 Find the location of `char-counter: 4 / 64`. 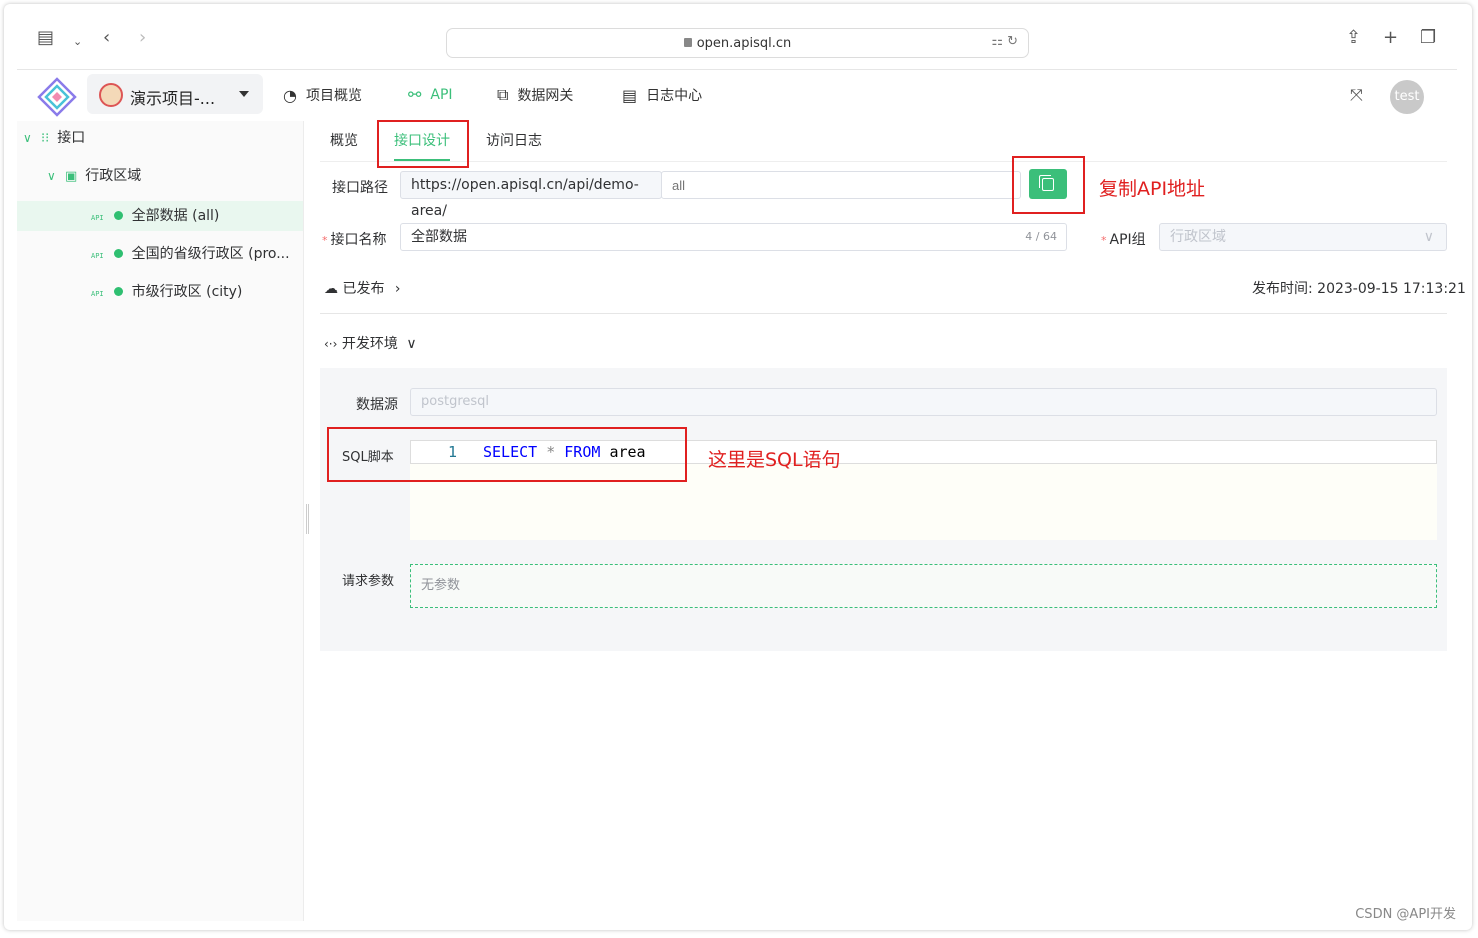

char-counter: 4 / 64 is located at coordinates (1041, 236).